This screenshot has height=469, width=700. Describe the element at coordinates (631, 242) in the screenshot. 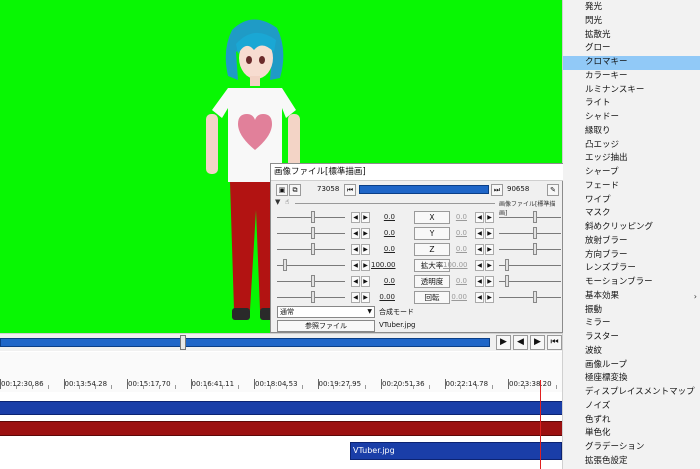

I see `filter-item: 放射ブラー` at that location.